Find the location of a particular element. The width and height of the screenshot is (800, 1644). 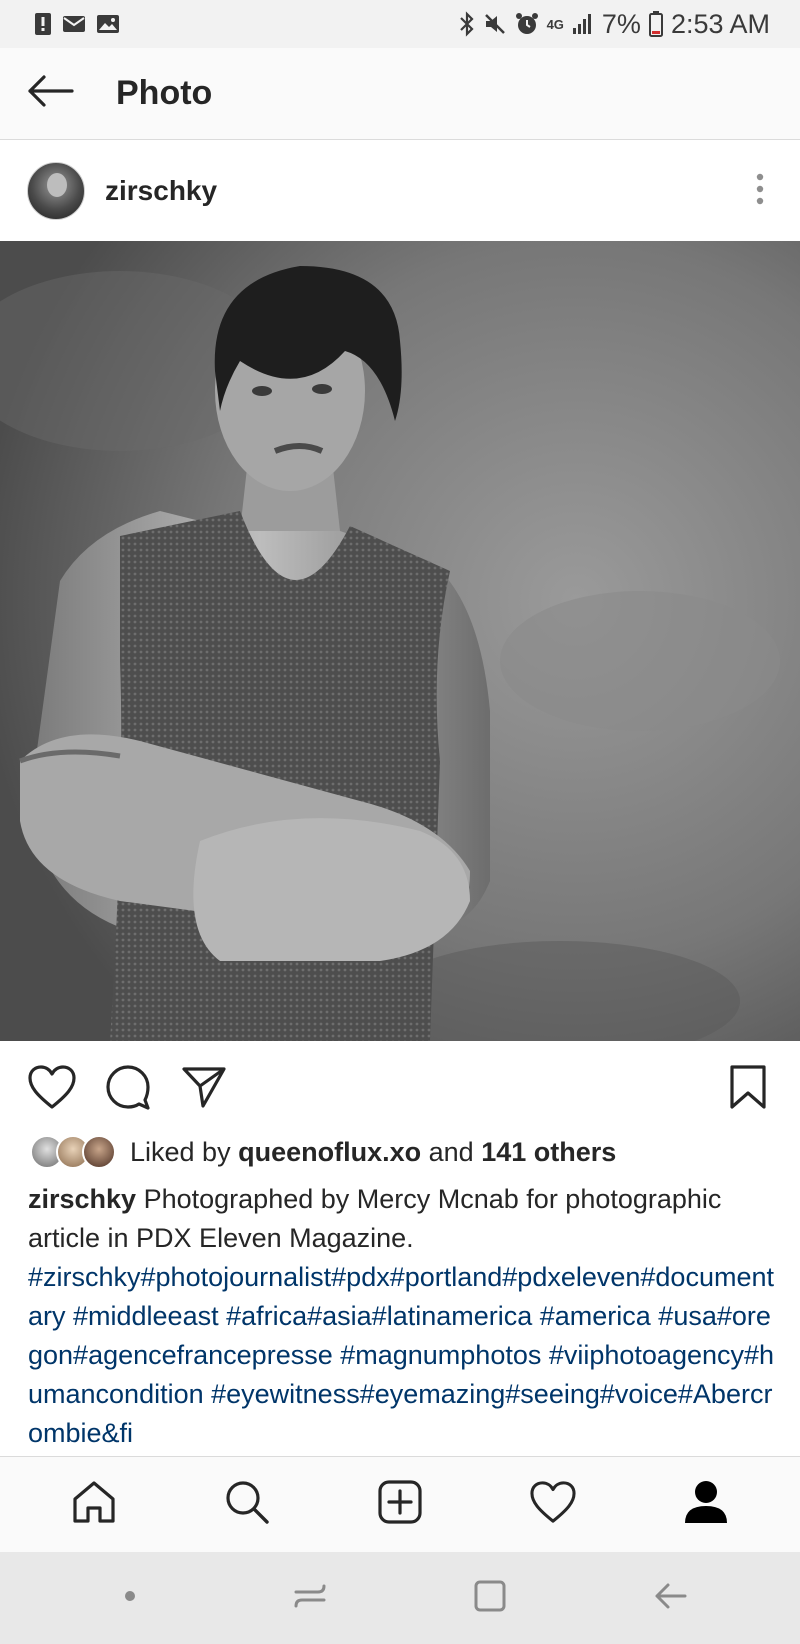

back-system-button is located at coordinates (670, 1598).